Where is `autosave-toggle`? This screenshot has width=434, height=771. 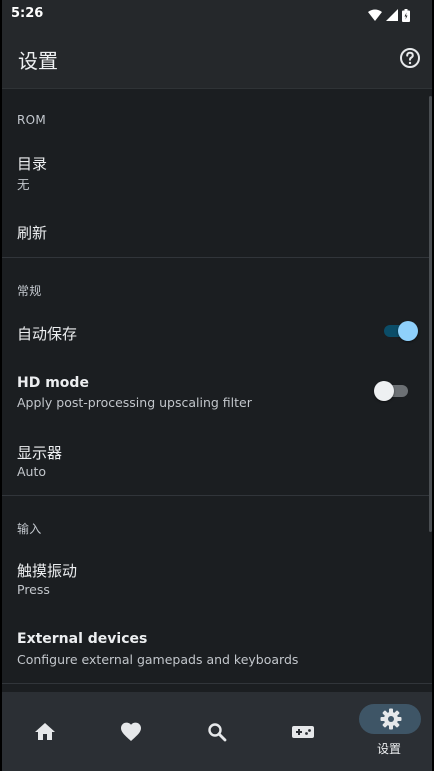
autosave-toggle is located at coordinates (400, 331).